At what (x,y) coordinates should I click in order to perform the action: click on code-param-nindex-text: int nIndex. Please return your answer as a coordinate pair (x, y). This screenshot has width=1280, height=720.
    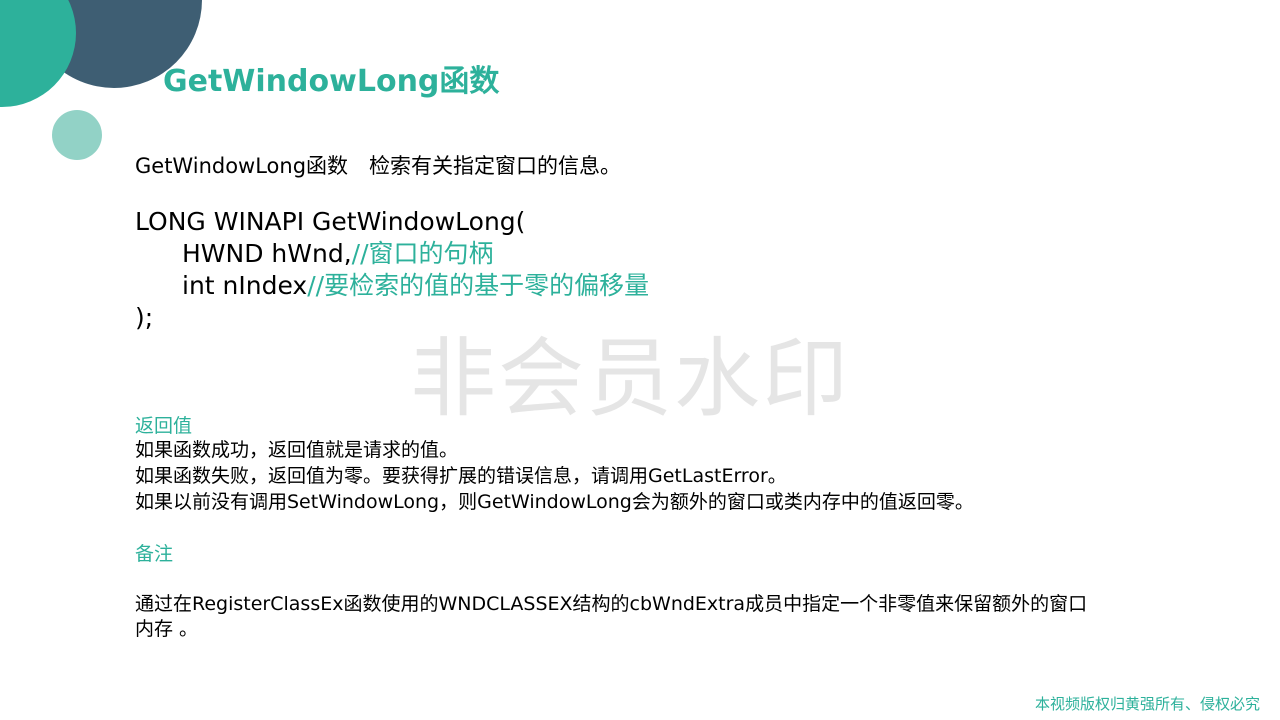
    Looking at the image, I should click on (245, 285).